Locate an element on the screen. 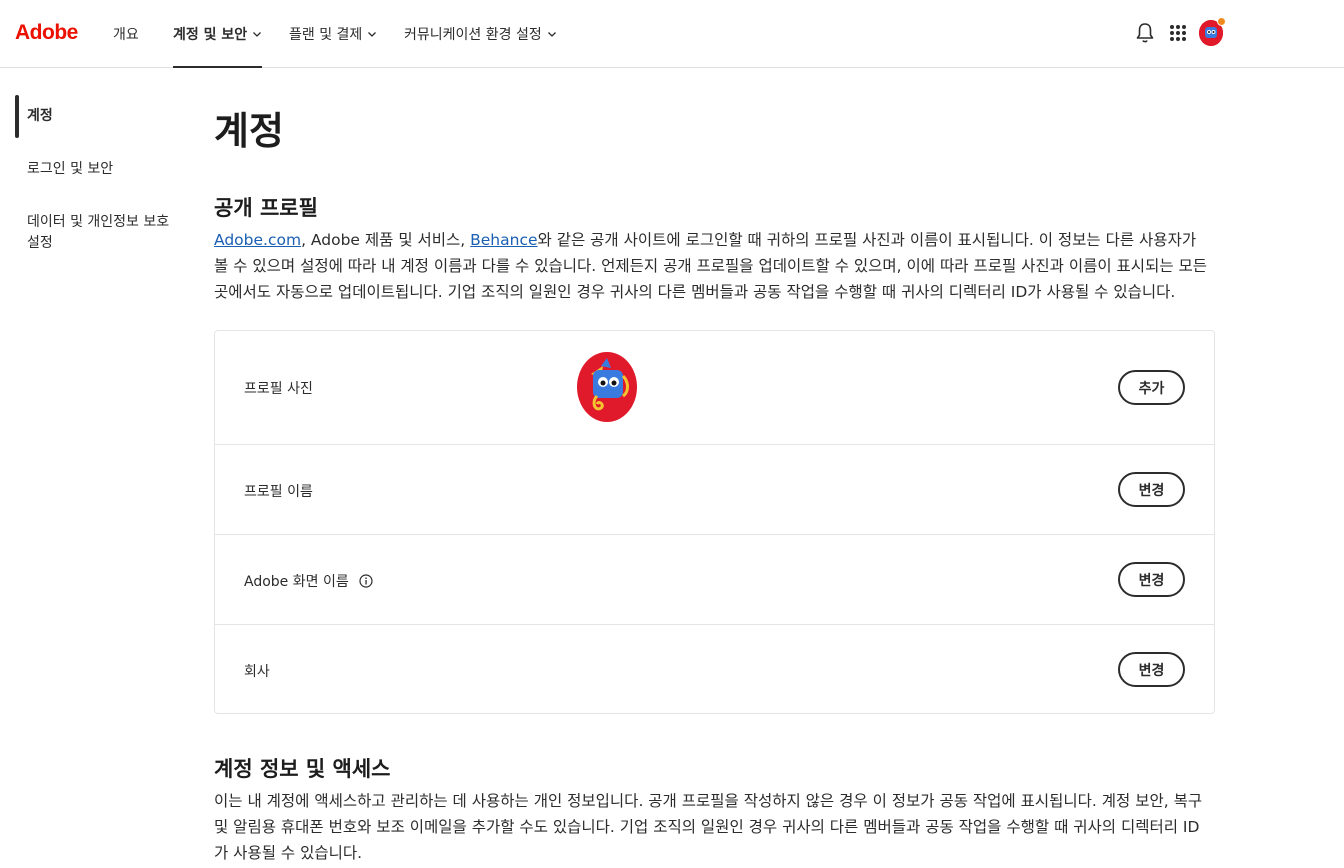 The height and width of the screenshot is (868, 1344). nav-account-security: 계정 및 보안 is located at coordinates (218, 34).